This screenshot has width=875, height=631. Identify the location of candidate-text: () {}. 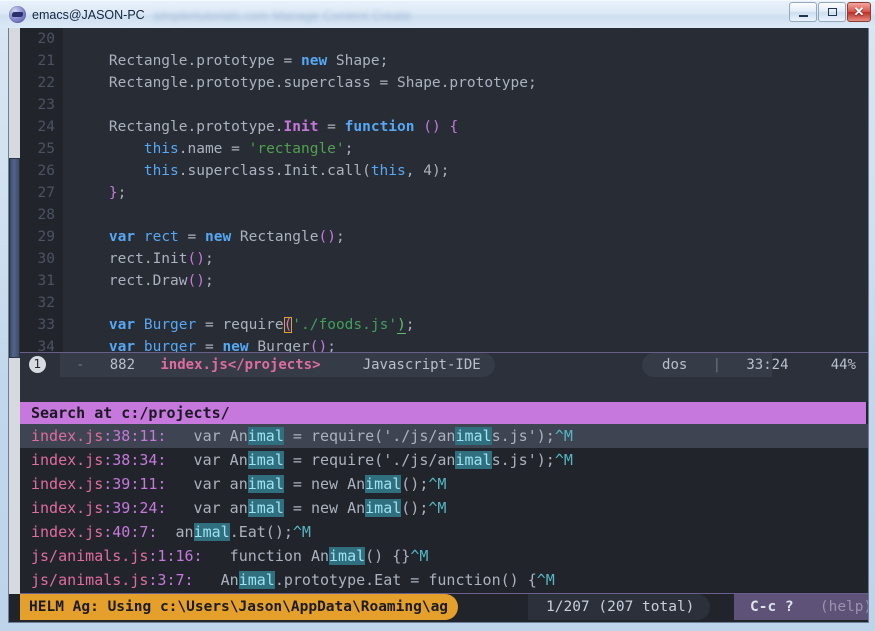
(388, 556).